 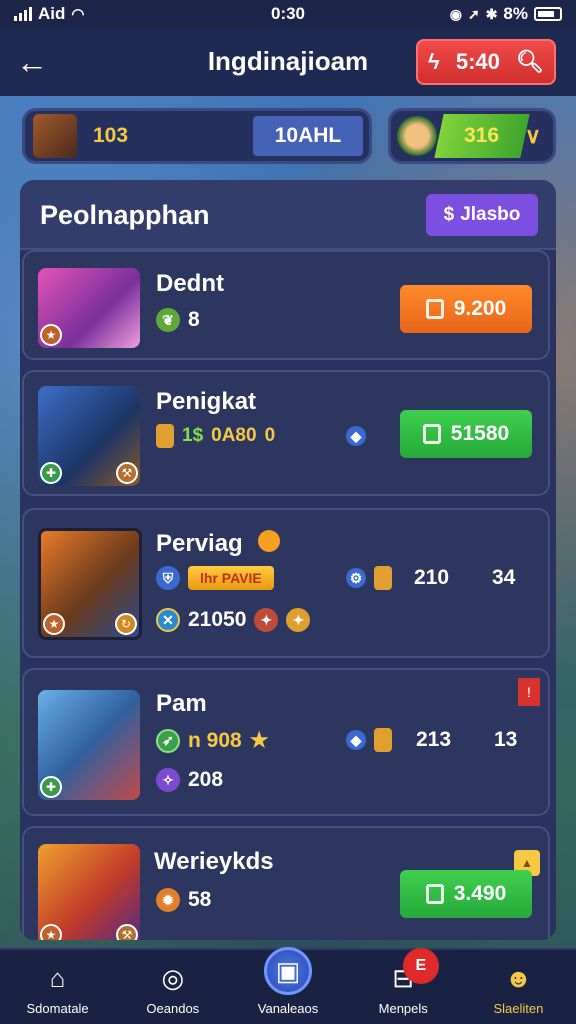 I want to click on hero-stat: ✹ 58, so click(x=183, y=900).